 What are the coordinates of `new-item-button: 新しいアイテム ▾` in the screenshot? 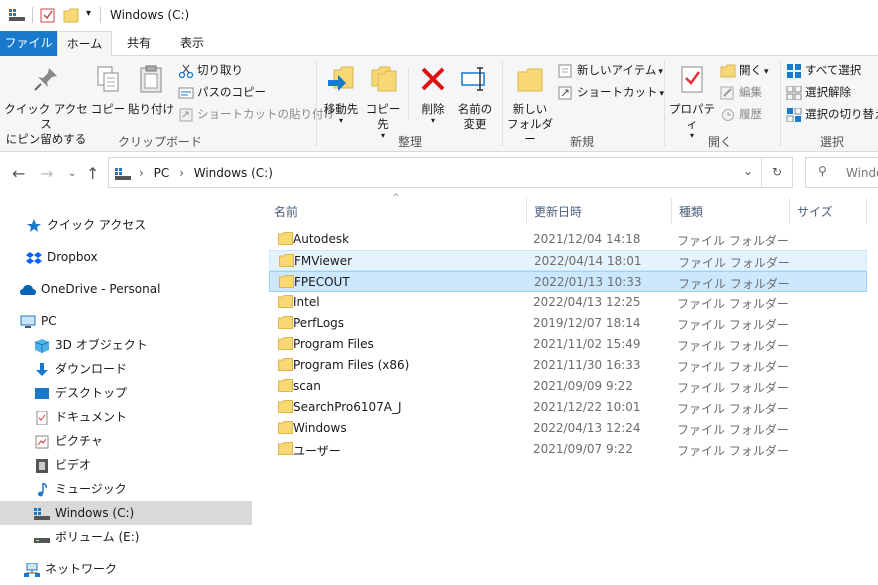 It's located at (610, 70).